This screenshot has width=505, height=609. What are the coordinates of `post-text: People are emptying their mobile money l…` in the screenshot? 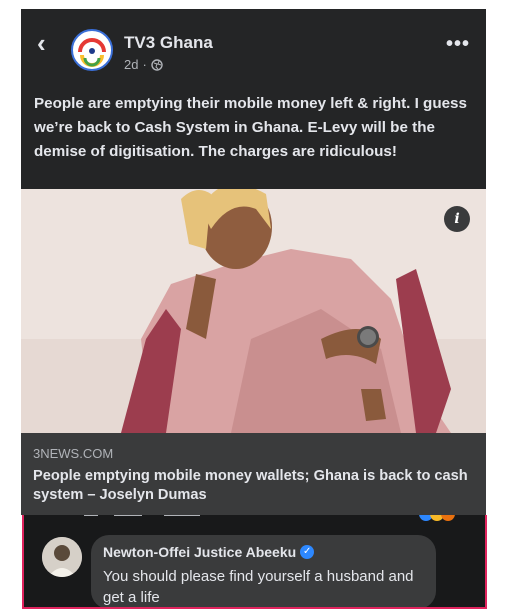 It's located at (250, 127).